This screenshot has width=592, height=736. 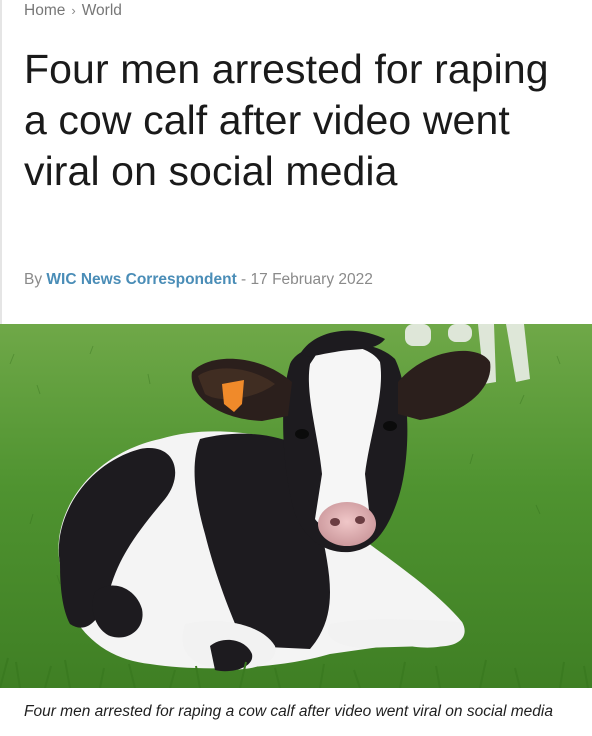 What do you see at coordinates (311, 279) in the screenshot?
I see `article-date: 17 February 2022` at bounding box center [311, 279].